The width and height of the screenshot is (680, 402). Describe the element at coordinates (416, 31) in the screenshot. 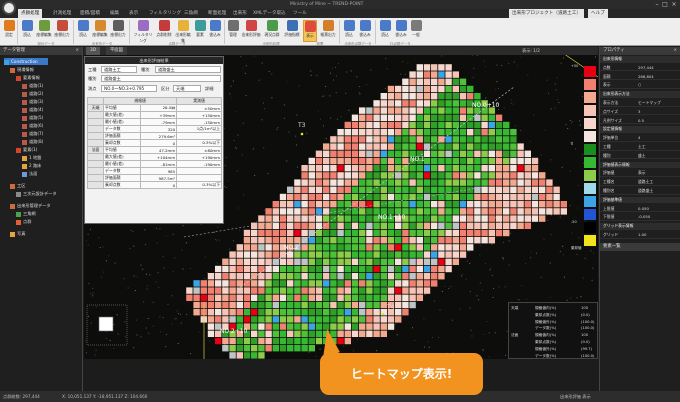

I see `general-button: 一般` at that location.